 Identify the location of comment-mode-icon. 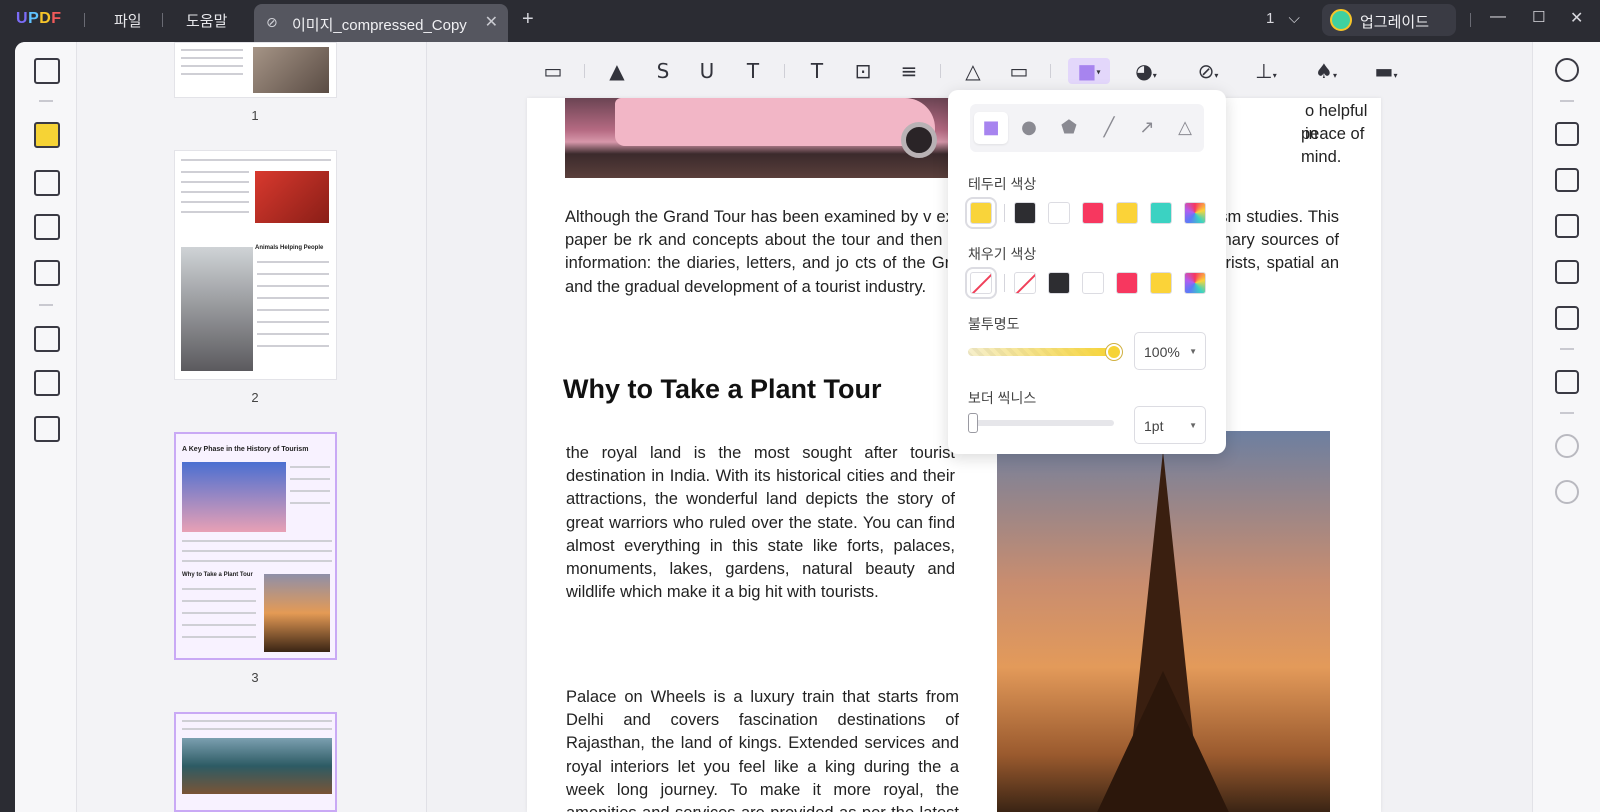
(47, 135).